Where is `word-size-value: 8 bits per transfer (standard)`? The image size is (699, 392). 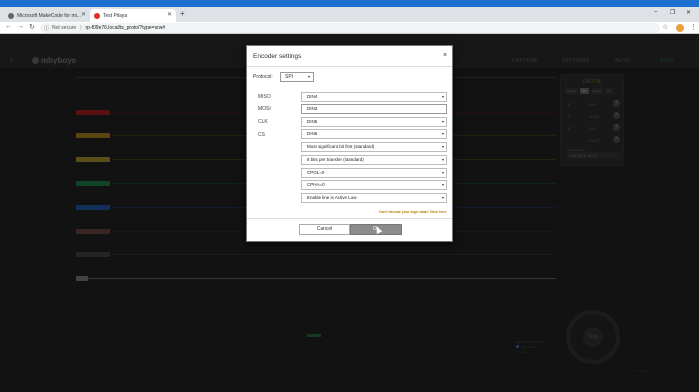
word-size-value: 8 bits per transfer (standard) is located at coordinates (335, 159).